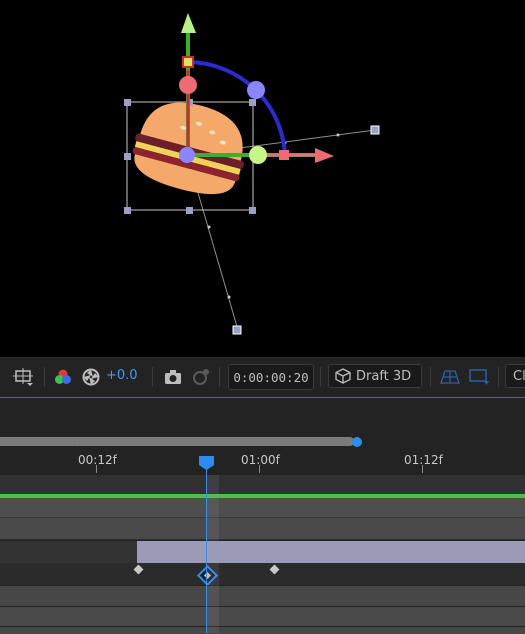  I want to click on playhead-shadow, so click(213, 554).